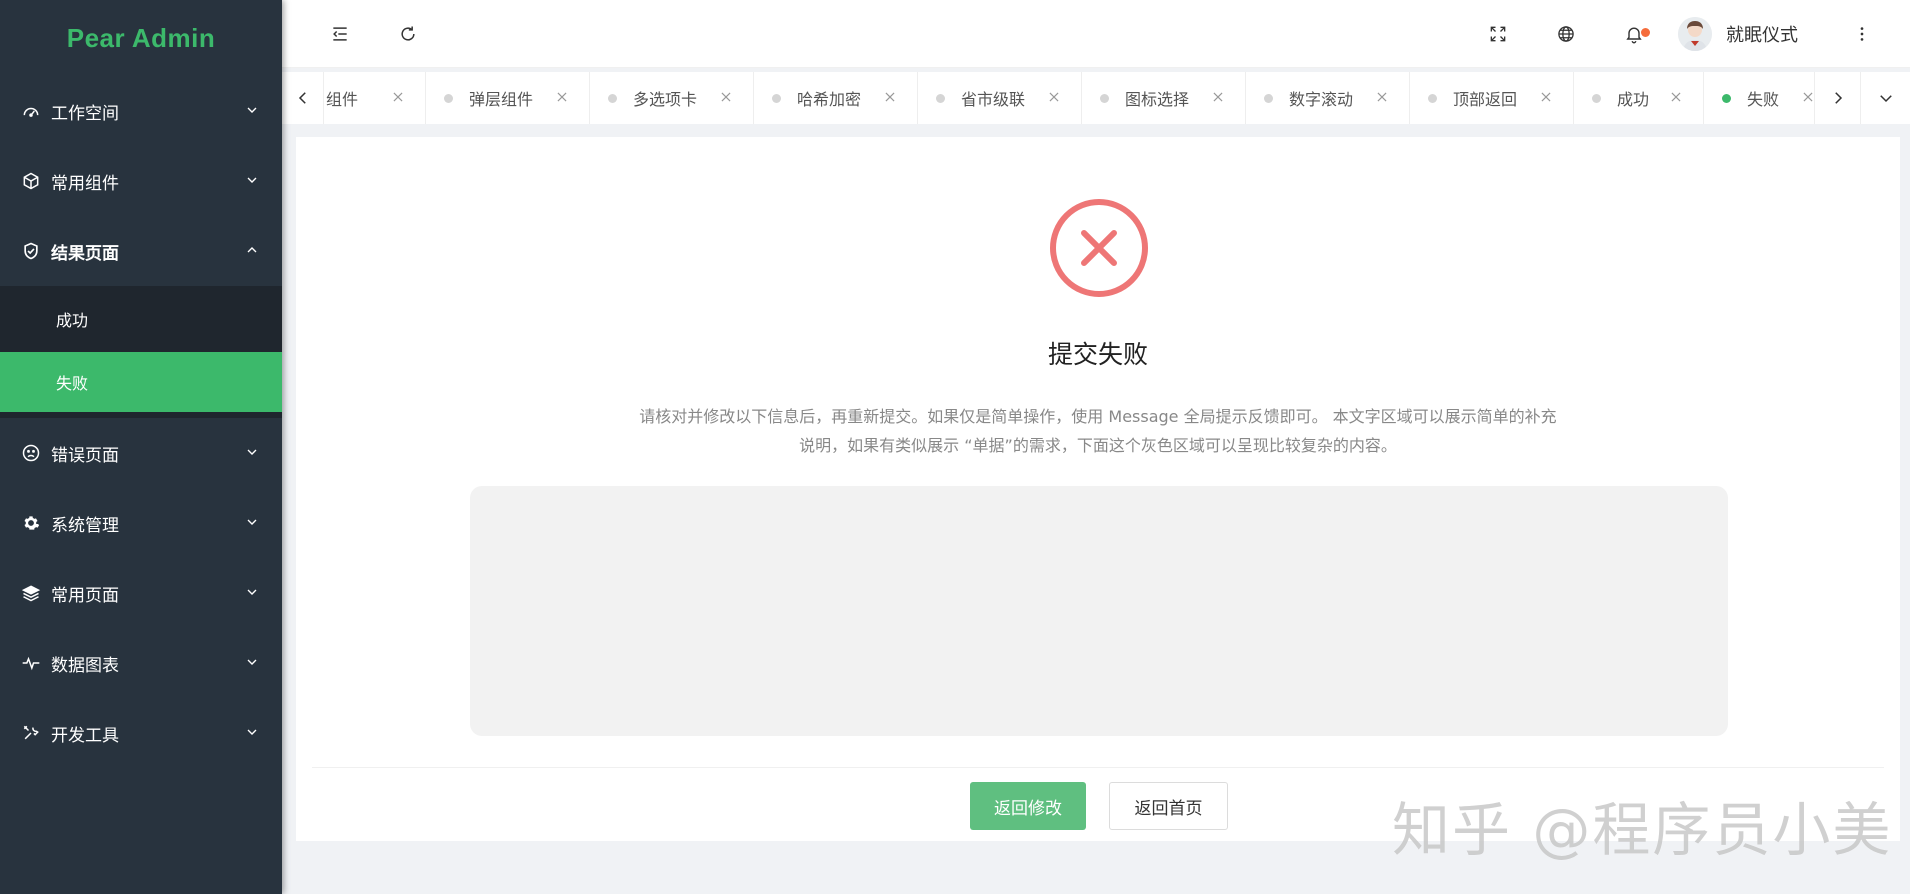 The height and width of the screenshot is (894, 1910). Describe the element at coordinates (829, 99) in the screenshot. I see `tab-label: 哈希加密` at that location.